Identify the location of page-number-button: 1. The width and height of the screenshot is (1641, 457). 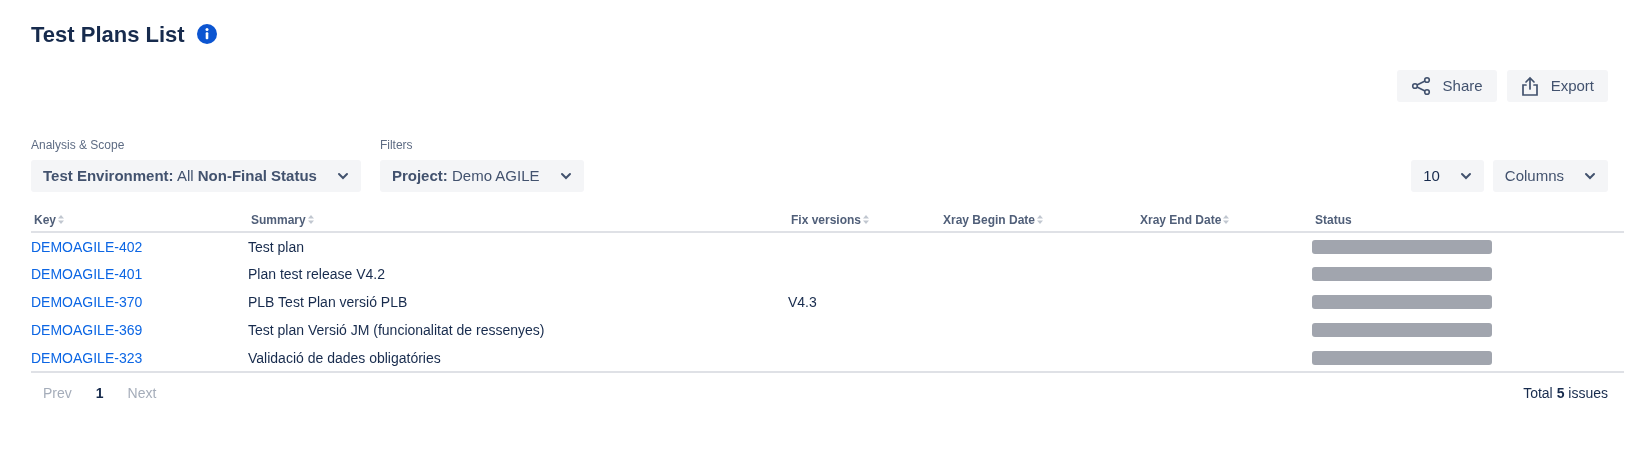
(99, 393).